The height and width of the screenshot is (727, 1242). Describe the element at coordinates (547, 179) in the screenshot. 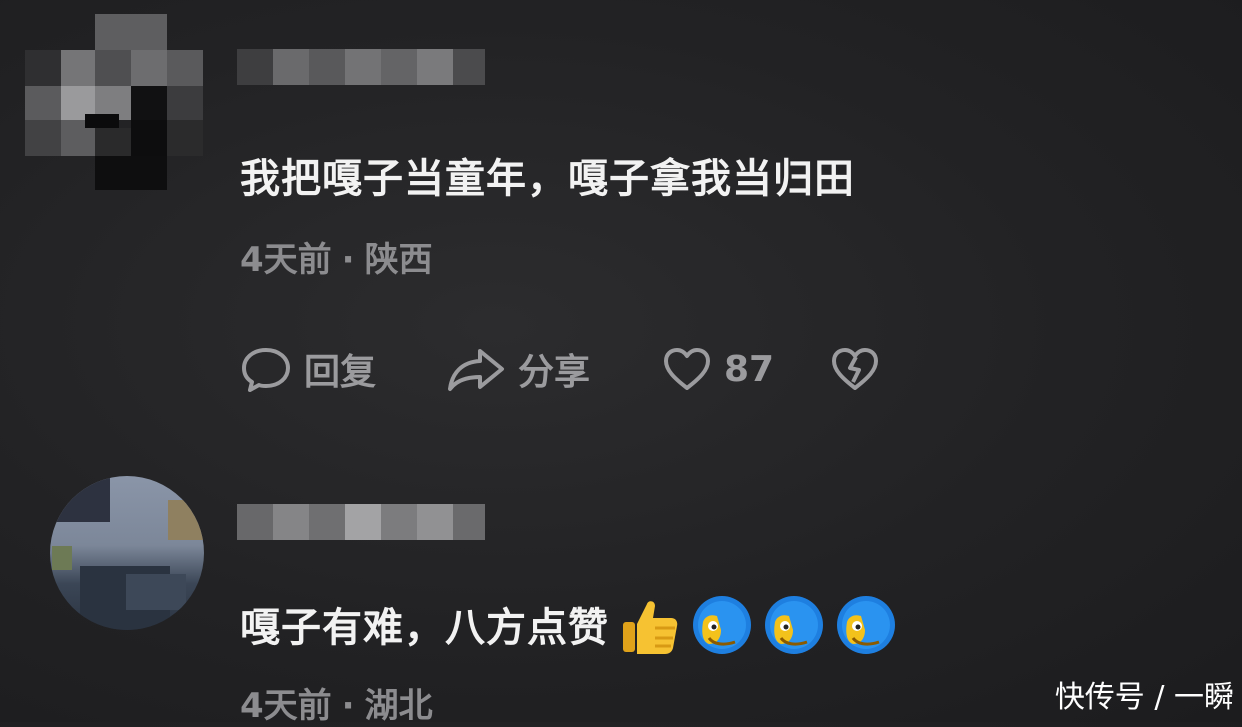

I see `comment-text: 我把嘎子当童年，嘎子拿我当归田` at that location.